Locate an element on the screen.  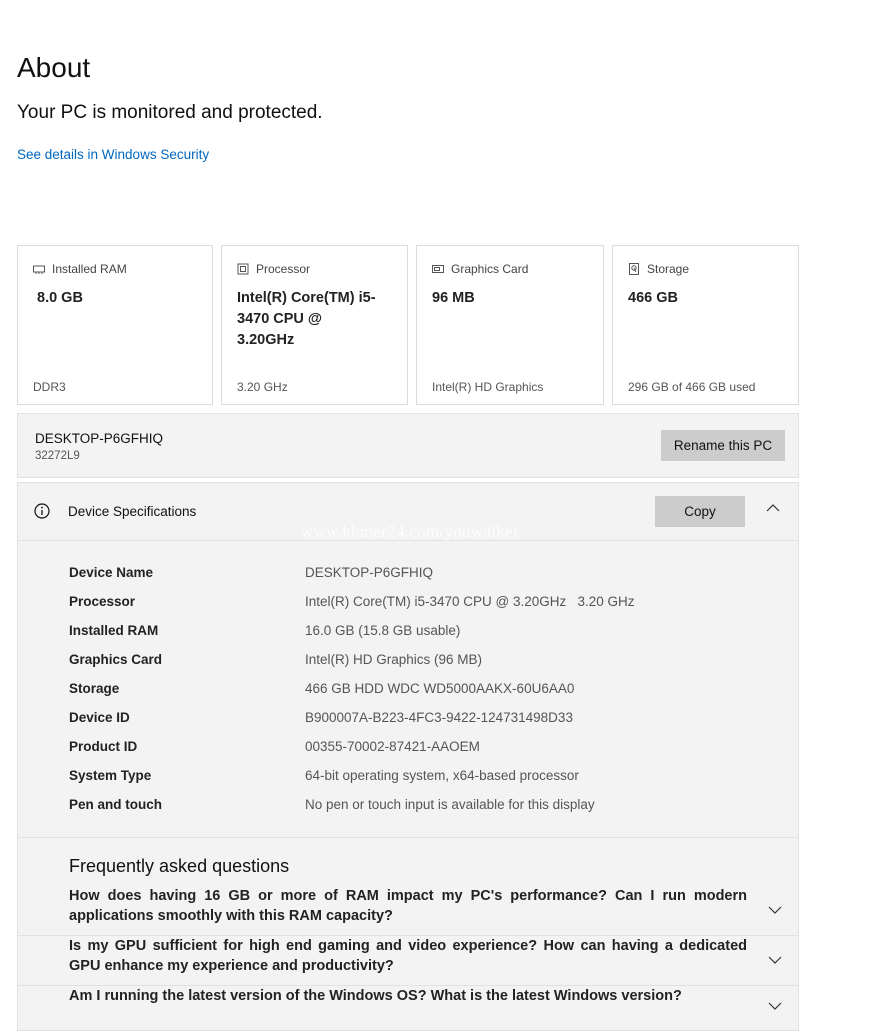
card-sub: 296 GB of 466 GB used is located at coordinates (692, 387).